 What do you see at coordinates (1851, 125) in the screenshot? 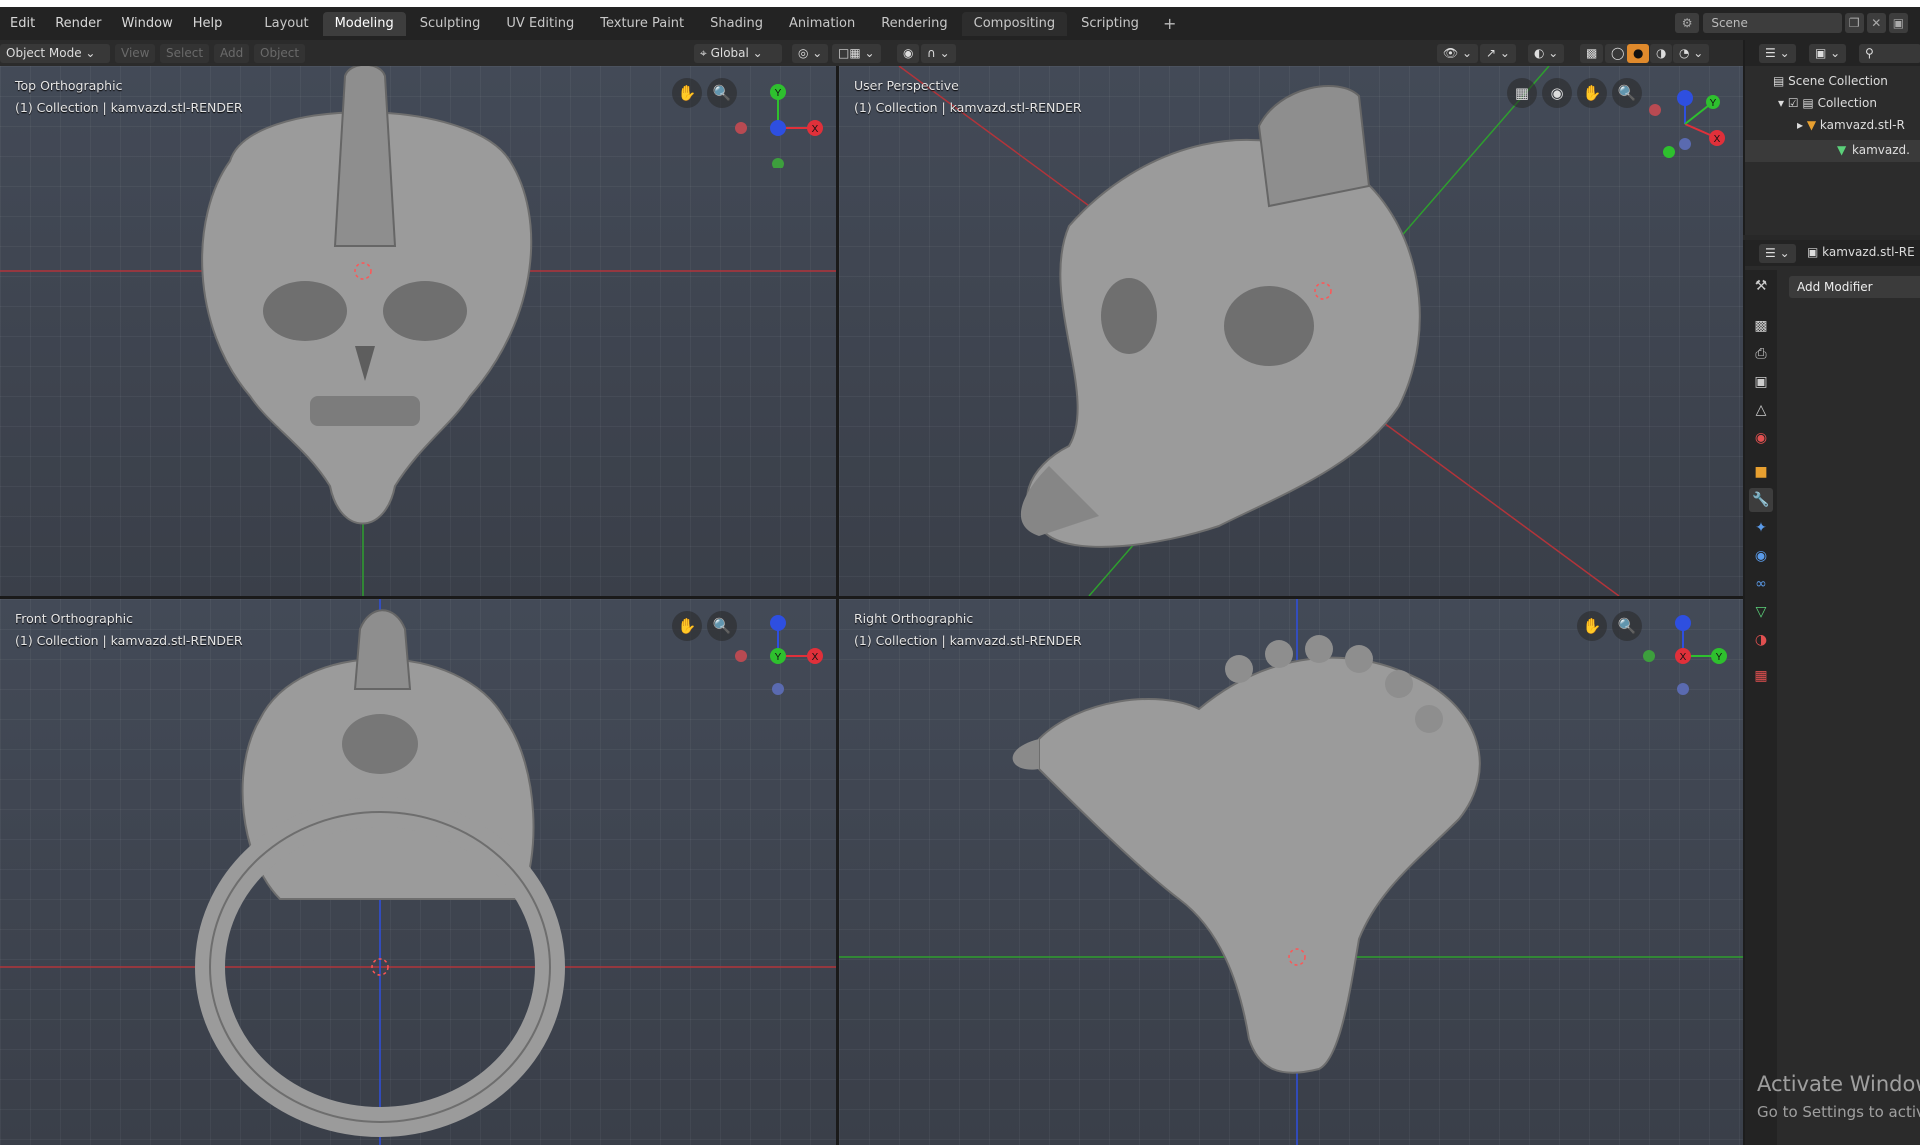
I see `outliner-object: ▸ ▼ kamvazd.stl-R` at bounding box center [1851, 125].